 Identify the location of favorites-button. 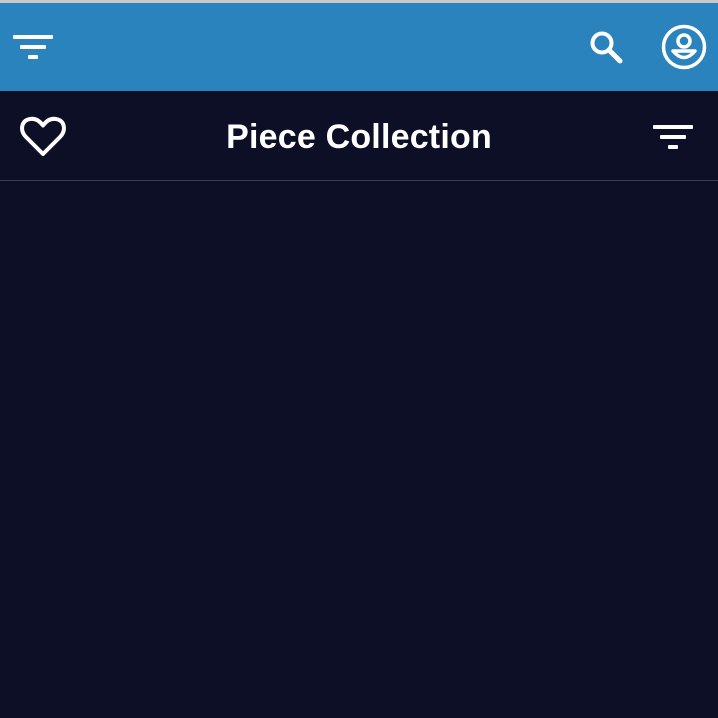
(43, 137).